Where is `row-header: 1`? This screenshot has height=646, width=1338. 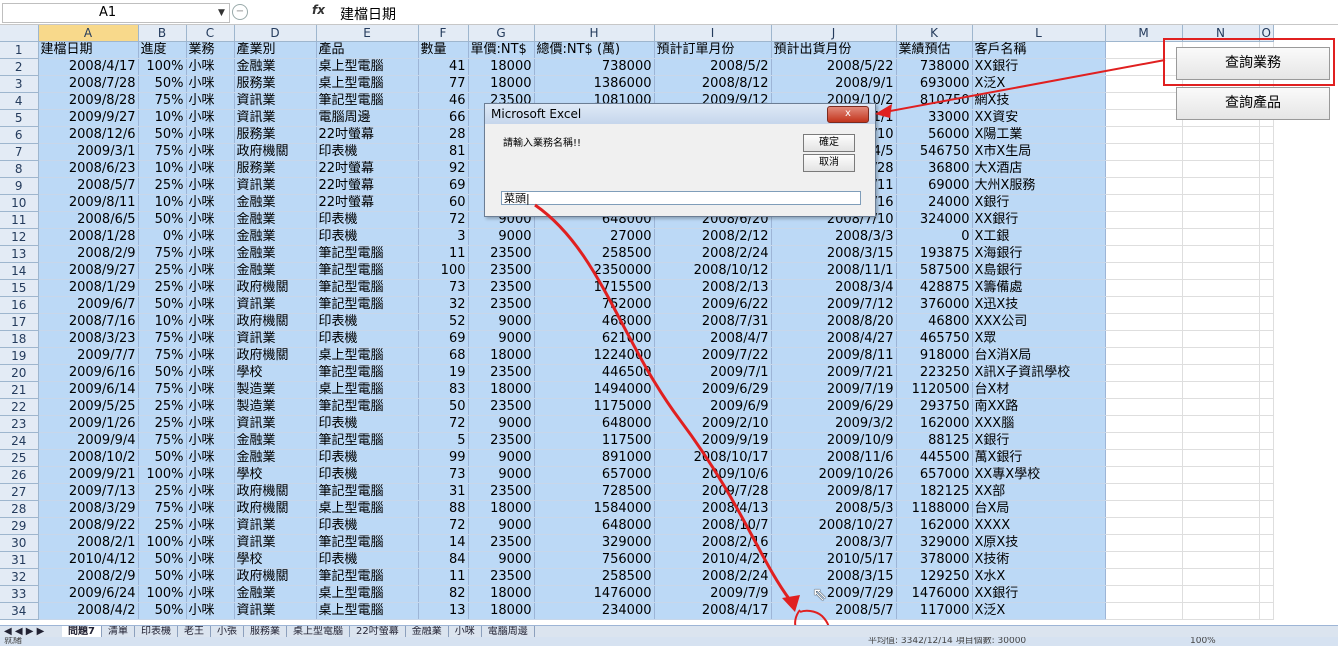
row-header: 1 is located at coordinates (19, 50).